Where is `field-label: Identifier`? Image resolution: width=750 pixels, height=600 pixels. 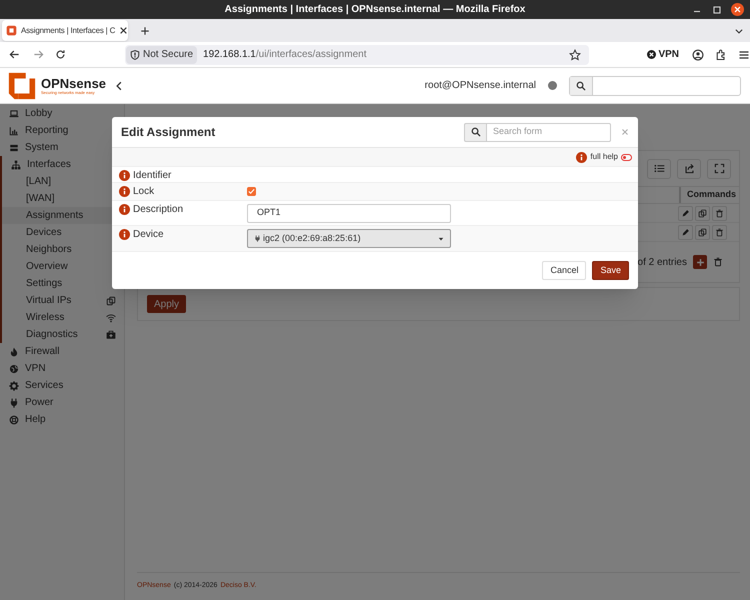 field-label: Identifier is located at coordinates (152, 175).